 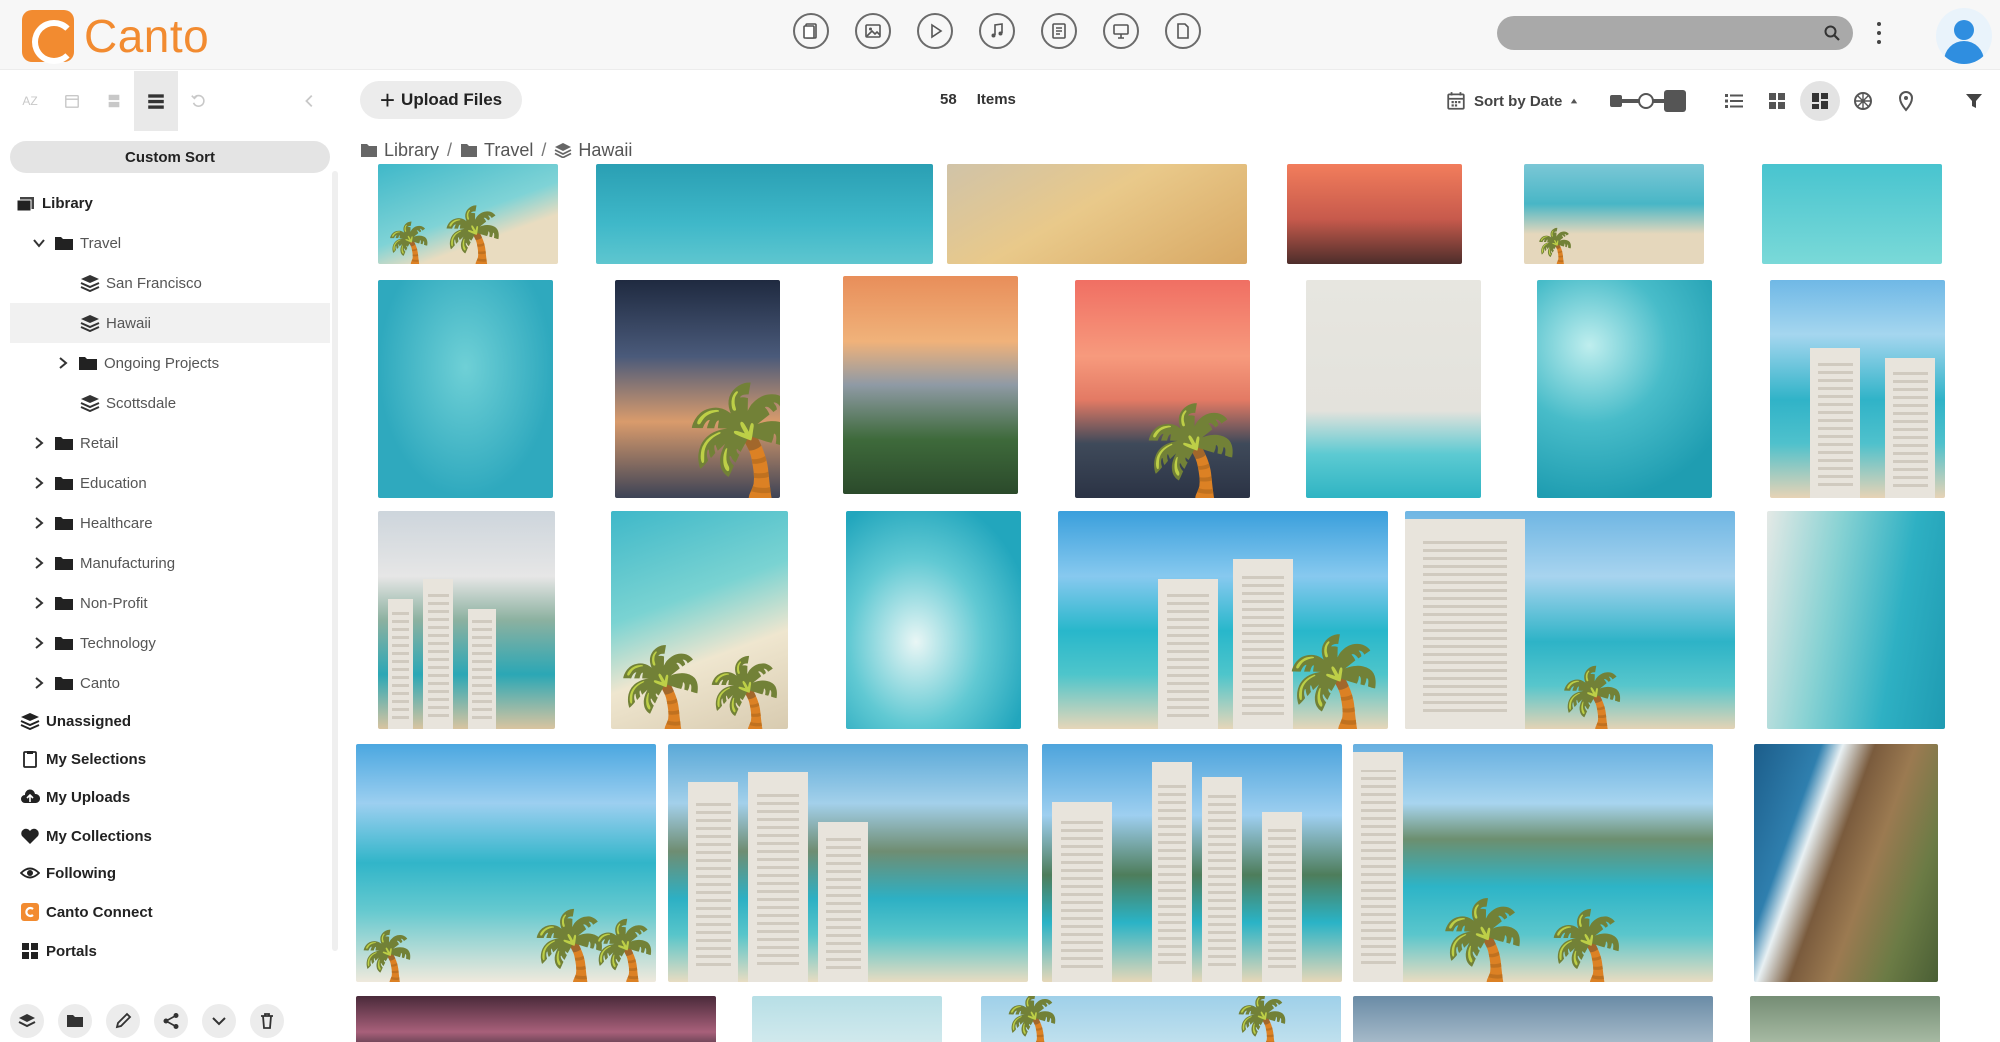 I want to click on slider-handle, so click(x=1646, y=101).